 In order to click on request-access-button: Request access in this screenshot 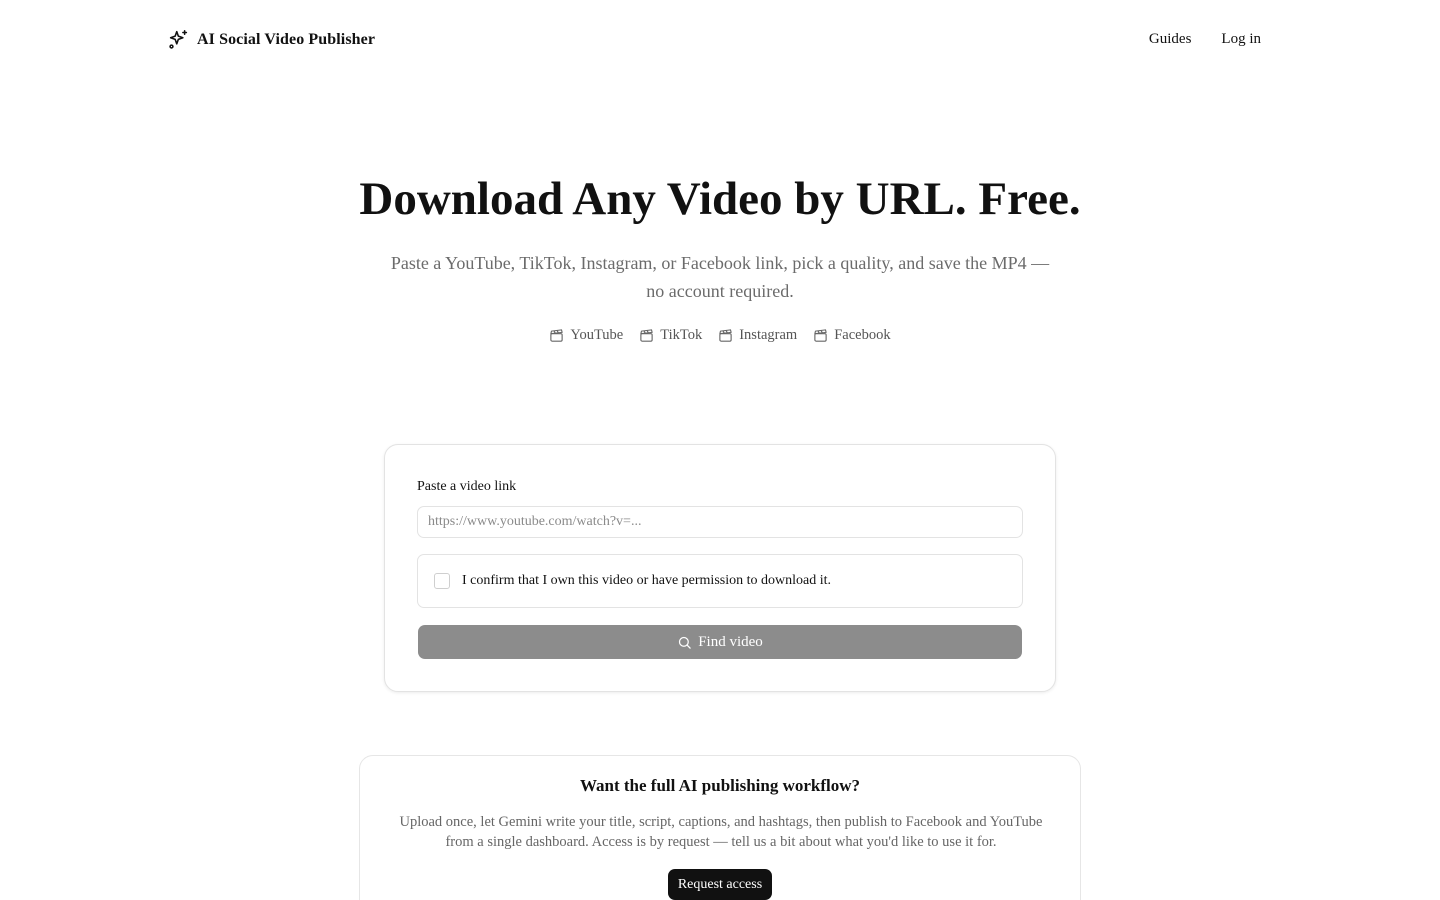, I will do `click(720, 884)`.